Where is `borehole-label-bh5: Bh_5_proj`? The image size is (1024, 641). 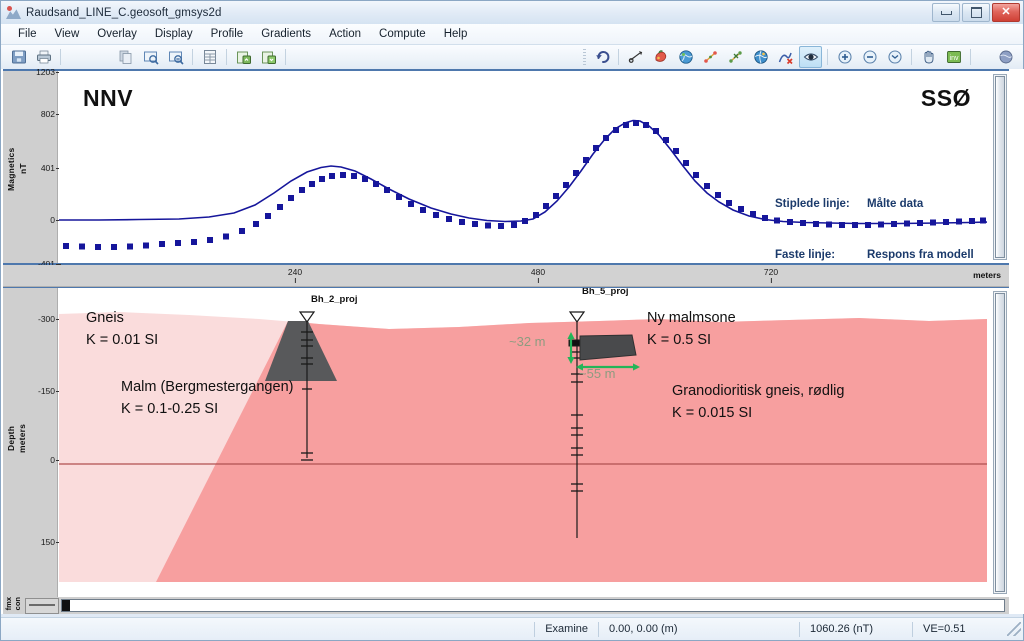
borehole-label-bh5: Bh_5_proj is located at coordinates (605, 292).